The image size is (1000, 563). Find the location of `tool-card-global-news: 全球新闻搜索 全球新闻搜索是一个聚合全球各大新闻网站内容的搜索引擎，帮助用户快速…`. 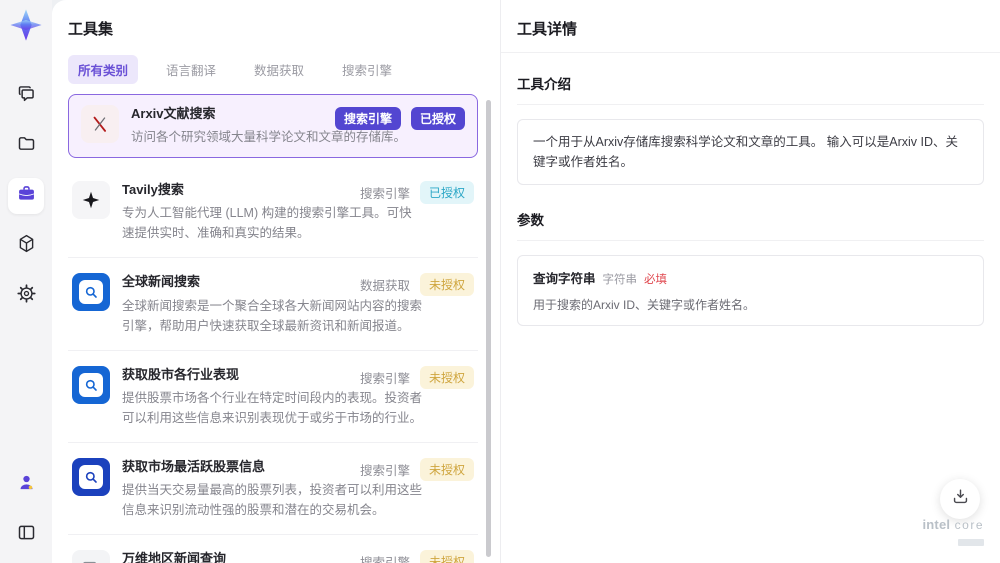

tool-card-global-news: 全球新闻搜索 全球新闻搜索是一个聚合全球各大新闻网站内容的搜索引擎，帮助用户快速… is located at coordinates (273, 304).